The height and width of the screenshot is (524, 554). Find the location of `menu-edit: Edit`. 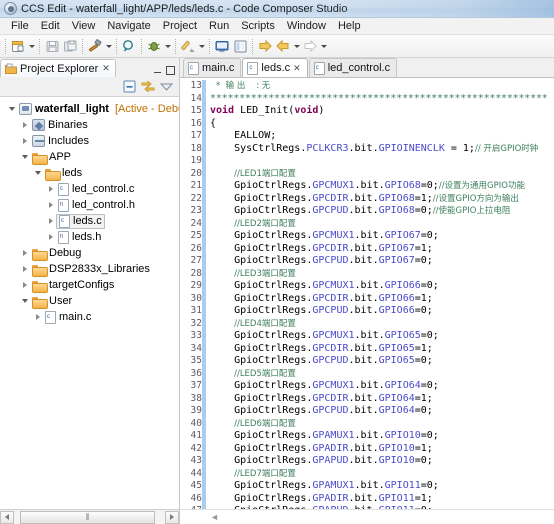

menu-edit: Edit is located at coordinates (50, 26).